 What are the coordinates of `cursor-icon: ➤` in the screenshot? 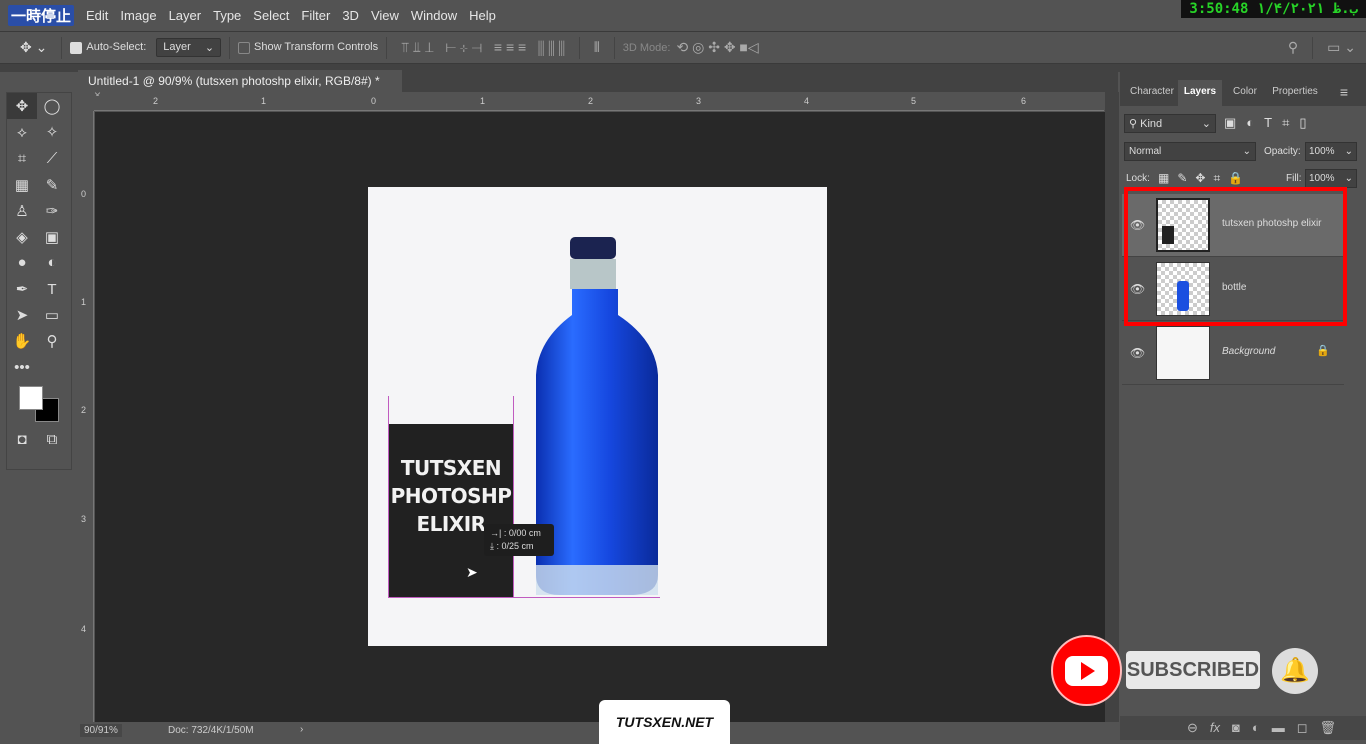 It's located at (472, 572).